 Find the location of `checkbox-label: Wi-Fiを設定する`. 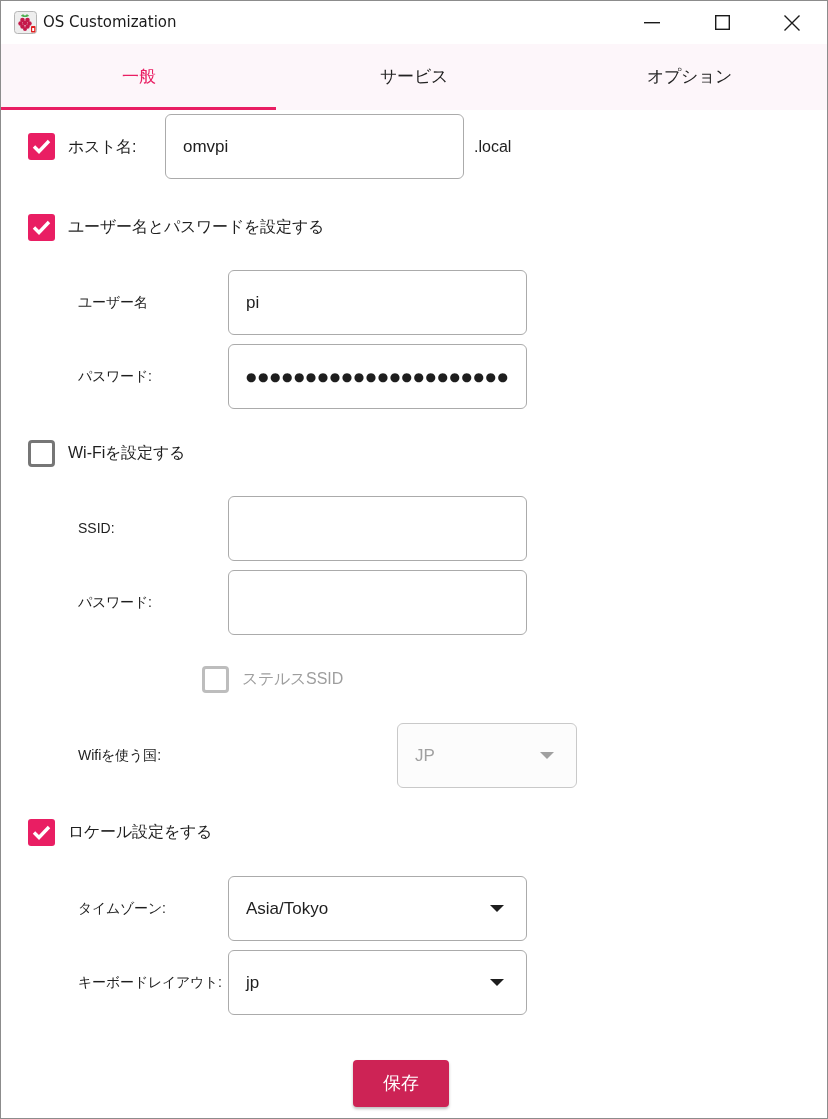

checkbox-label: Wi-Fiを設定する is located at coordinates (127, 453).